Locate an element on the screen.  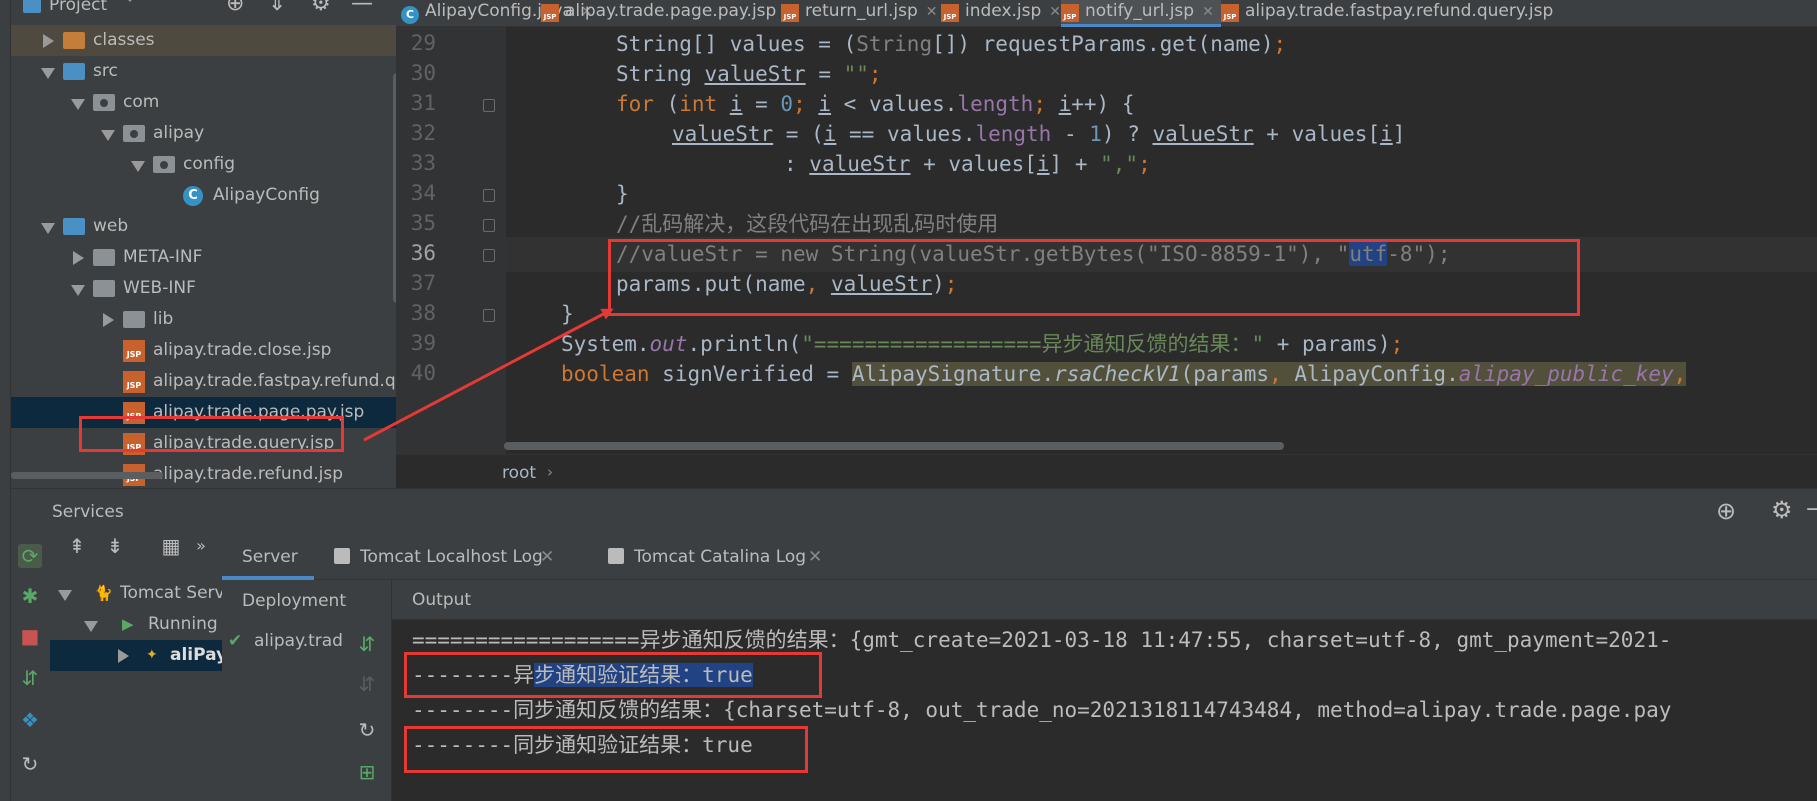
annotation-arrow-line is located at coordinates (488, 375).